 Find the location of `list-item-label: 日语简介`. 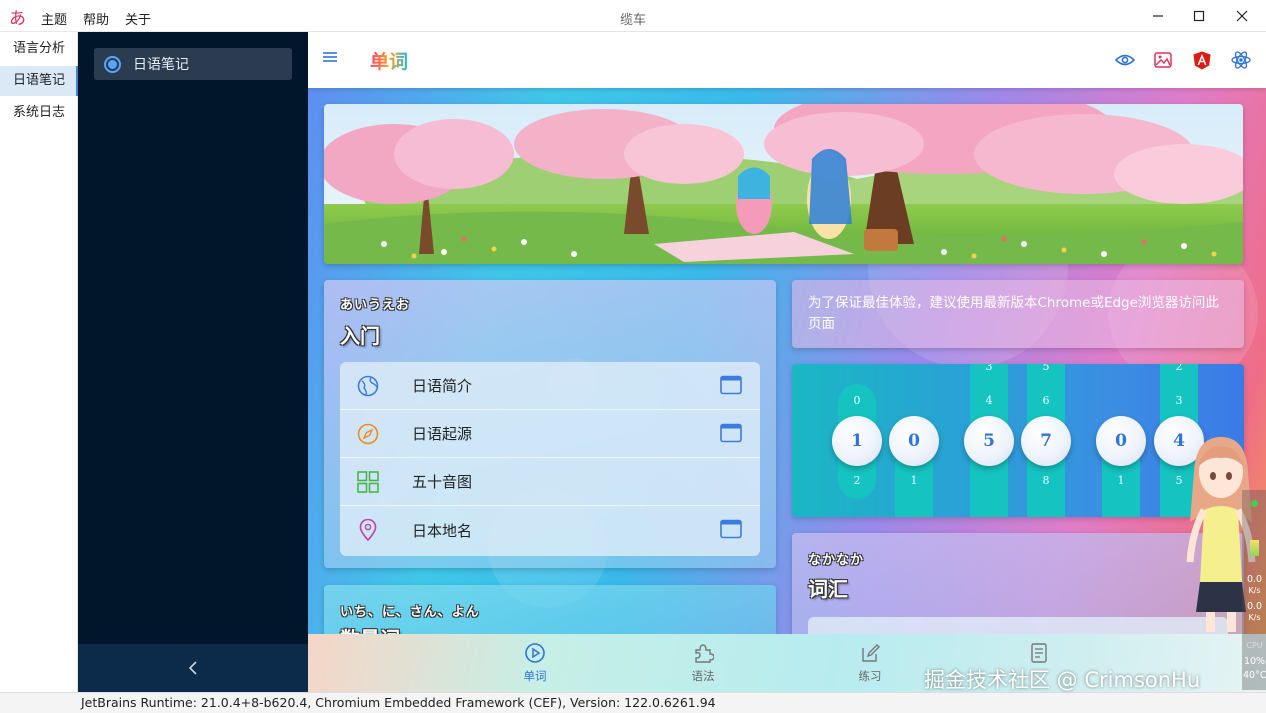

list-item-label: 日语简介 is located at coordinates (442, 386).